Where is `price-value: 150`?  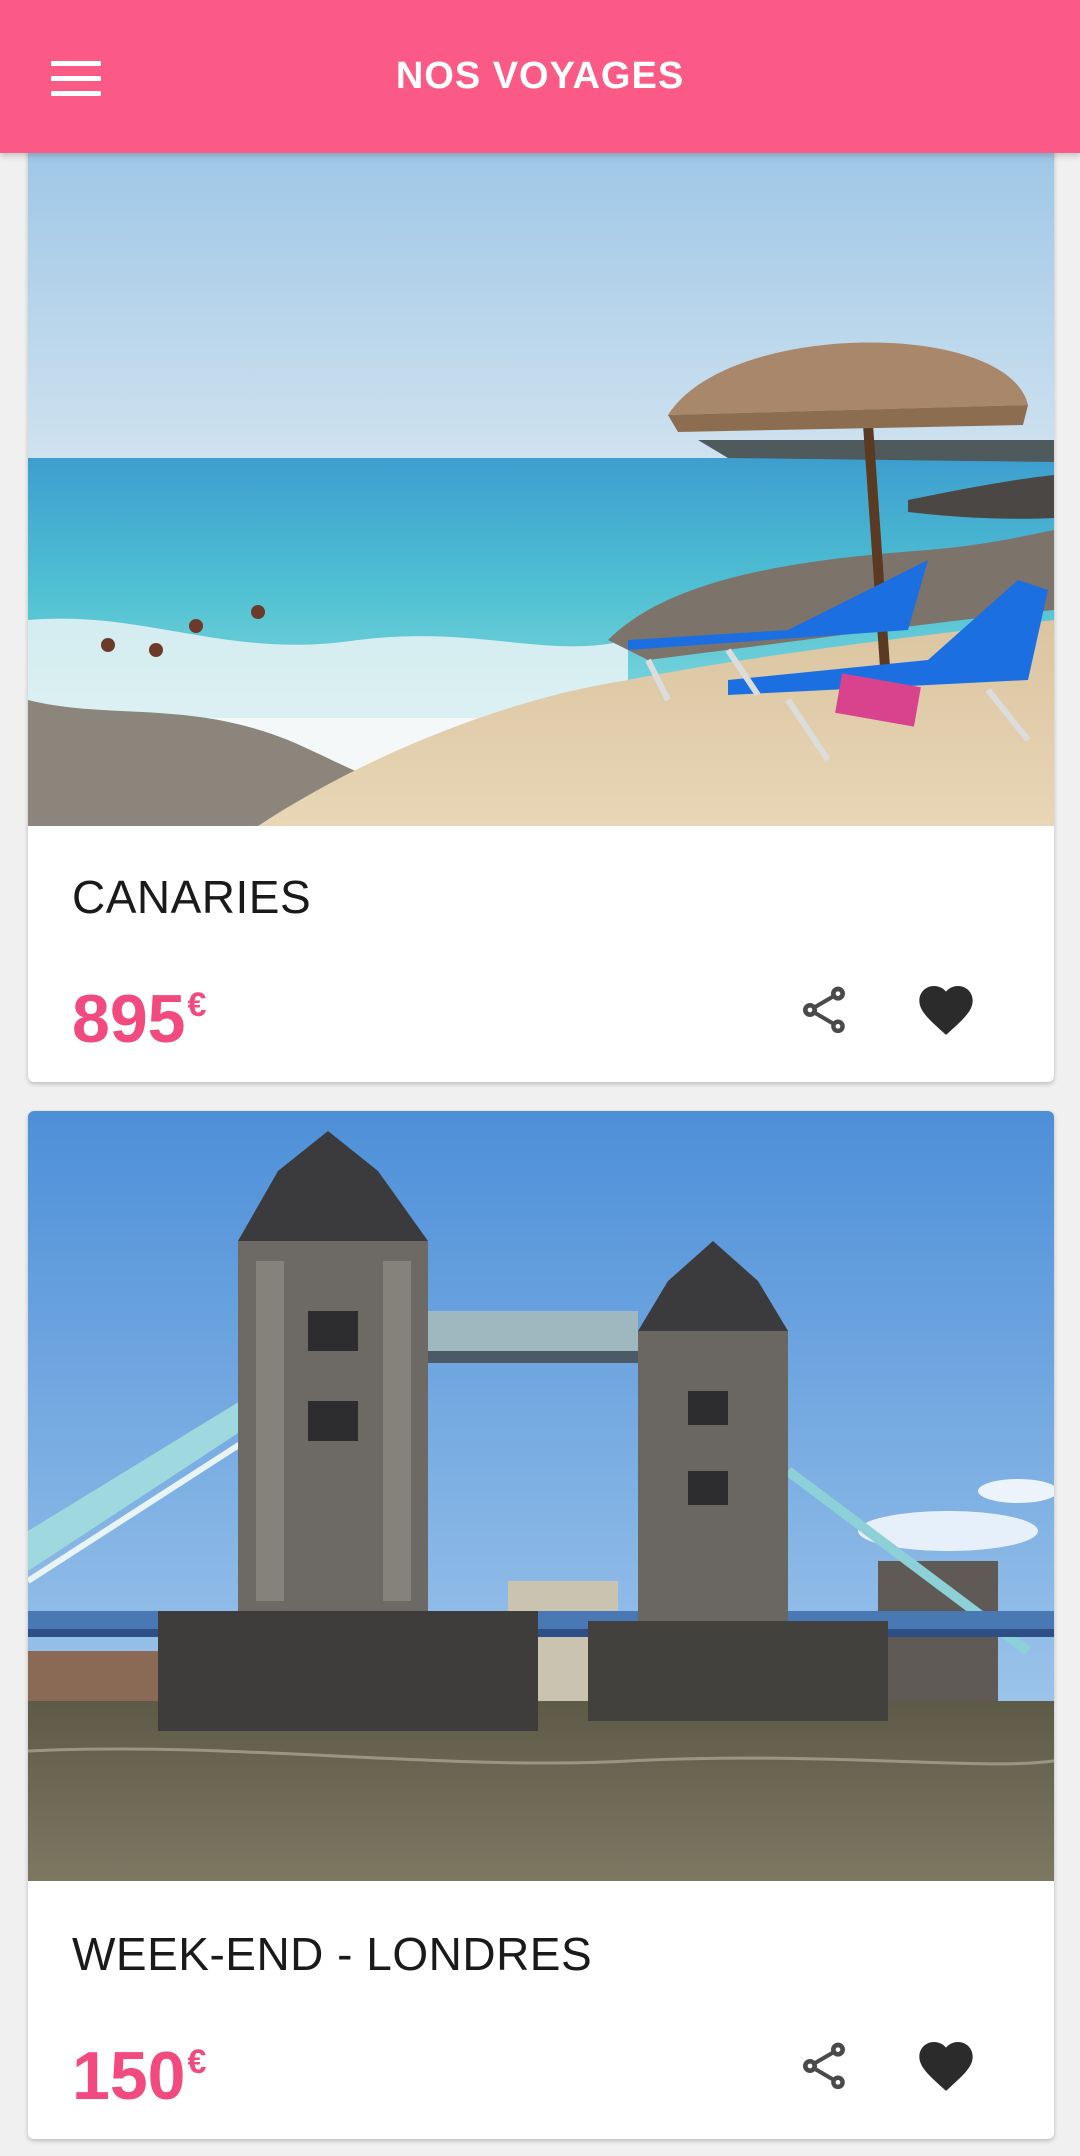
price-value: 150 is located at coordinates (129, 2076).